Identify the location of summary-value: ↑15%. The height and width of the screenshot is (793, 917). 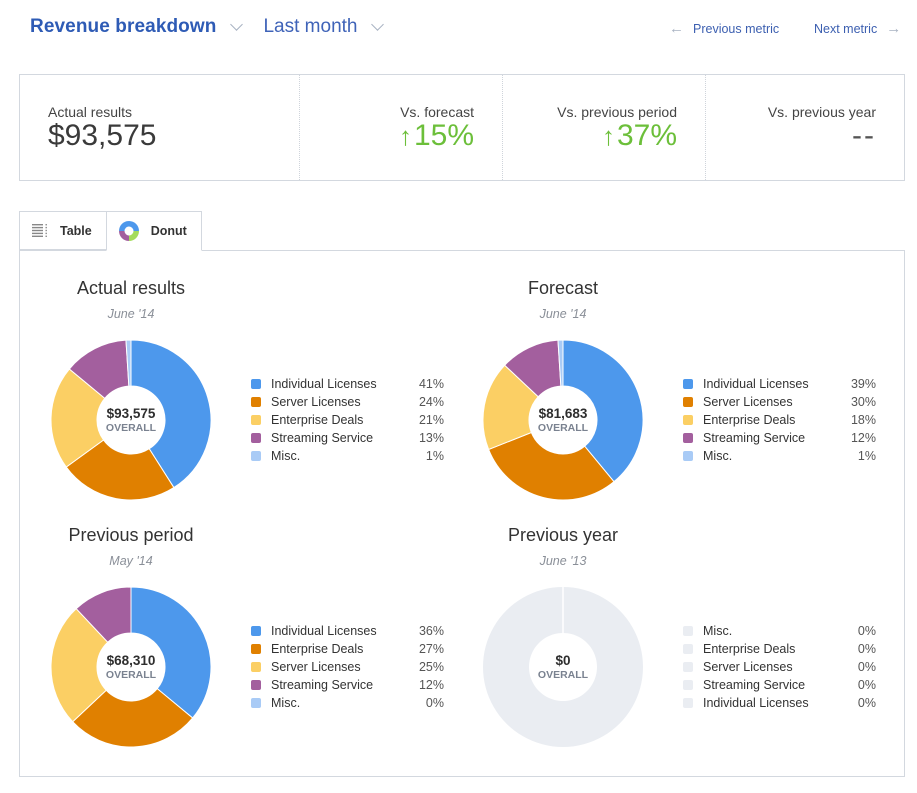
(436, 136).